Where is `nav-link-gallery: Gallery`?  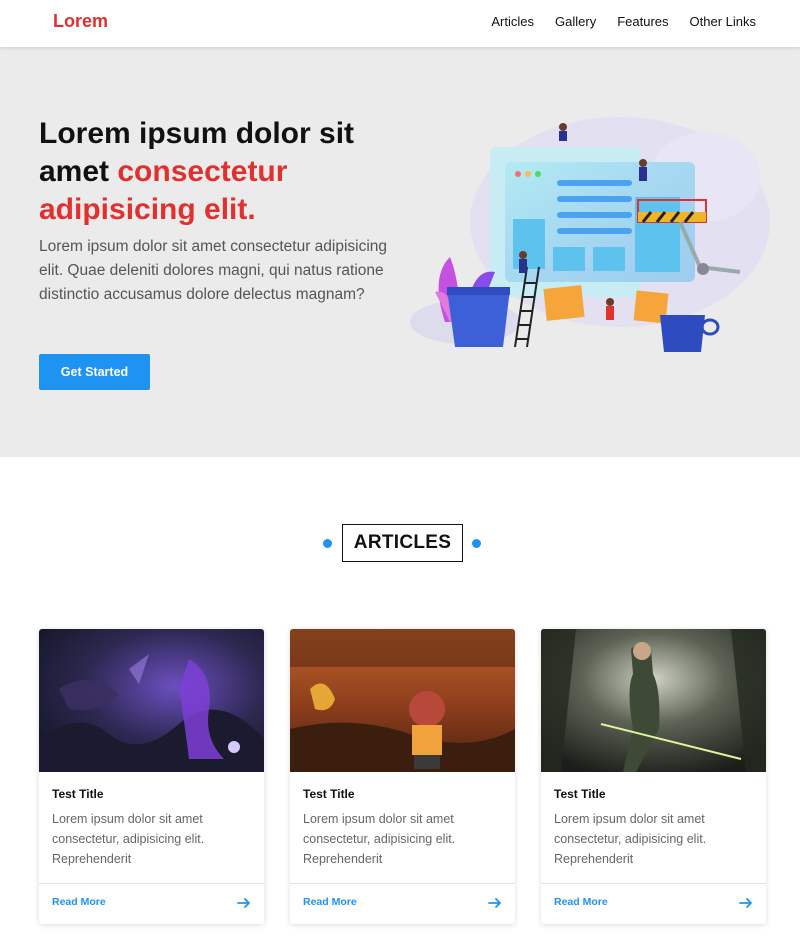
nav-link-gallery: Gallery is located at coordinates (575, 21).